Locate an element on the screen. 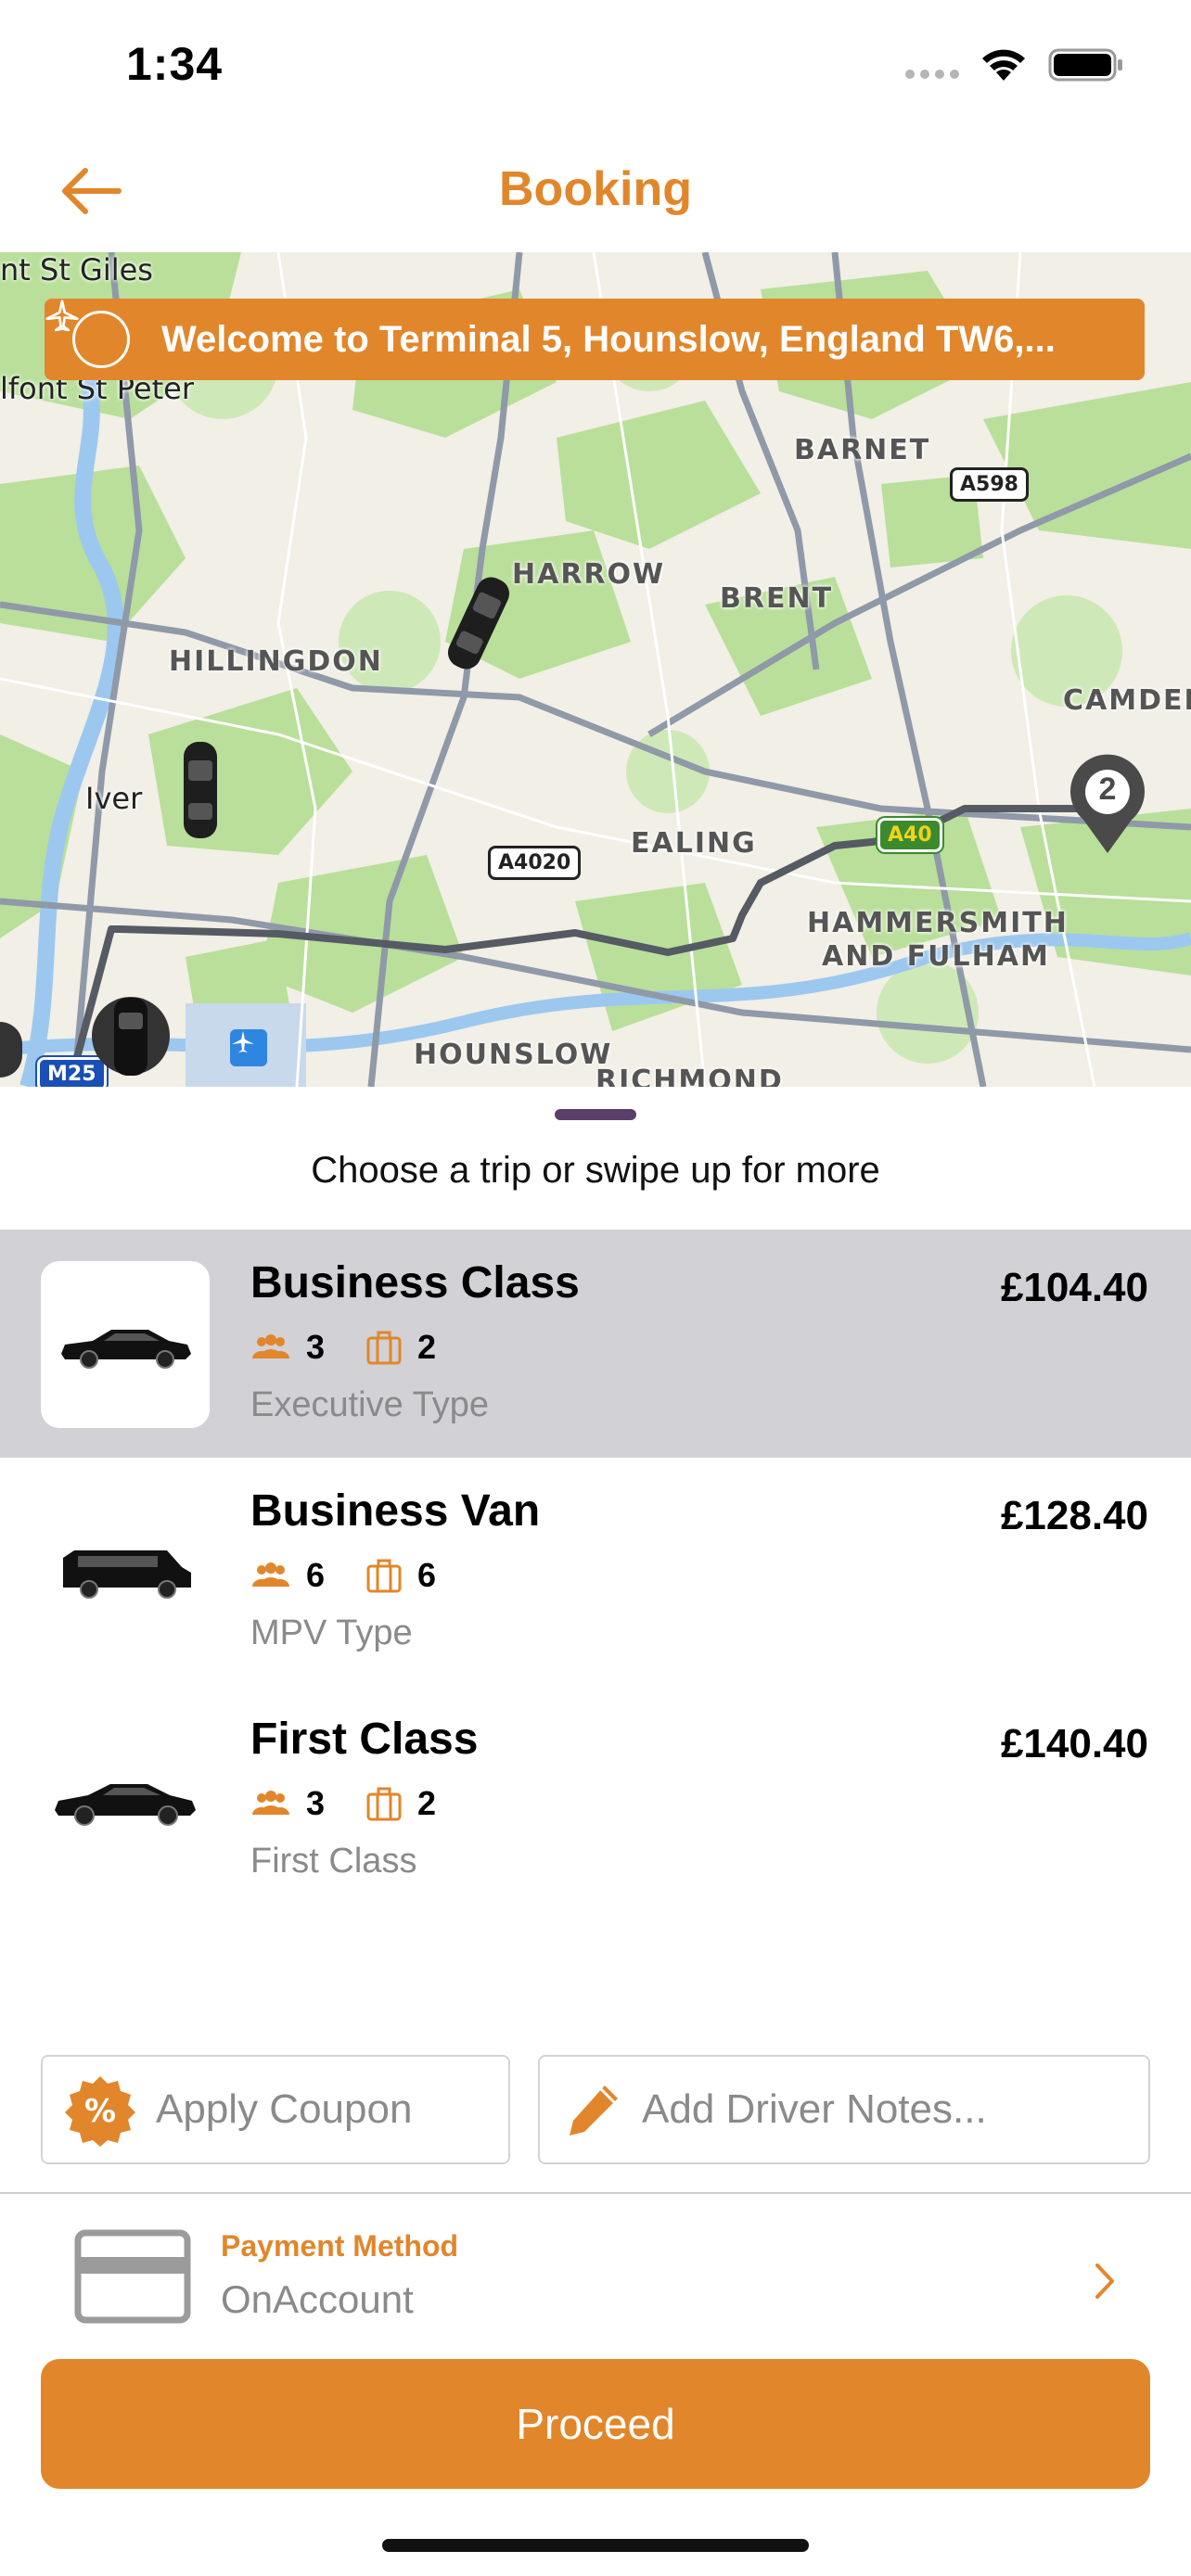 The width and height of the screenshot is (1191, 2576). coupon-percent-icon: % is located at coordinates (100, 2111).